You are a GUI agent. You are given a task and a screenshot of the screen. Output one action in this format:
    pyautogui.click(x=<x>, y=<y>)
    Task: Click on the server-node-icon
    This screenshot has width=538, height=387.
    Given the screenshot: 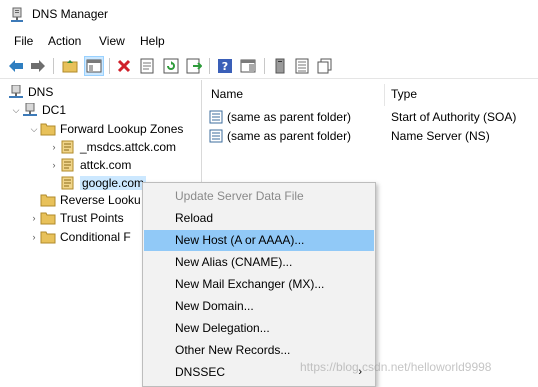 What is the action you would take?
    pyautogui.click(x=30, y=109)
    